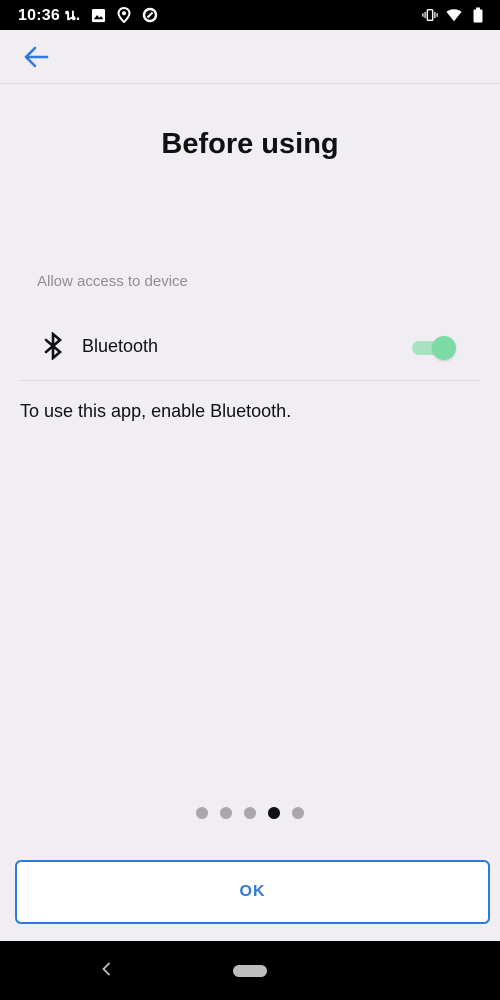 The image size is (500, 1000). I want to click on system-nav-bar, so click(250, 970).